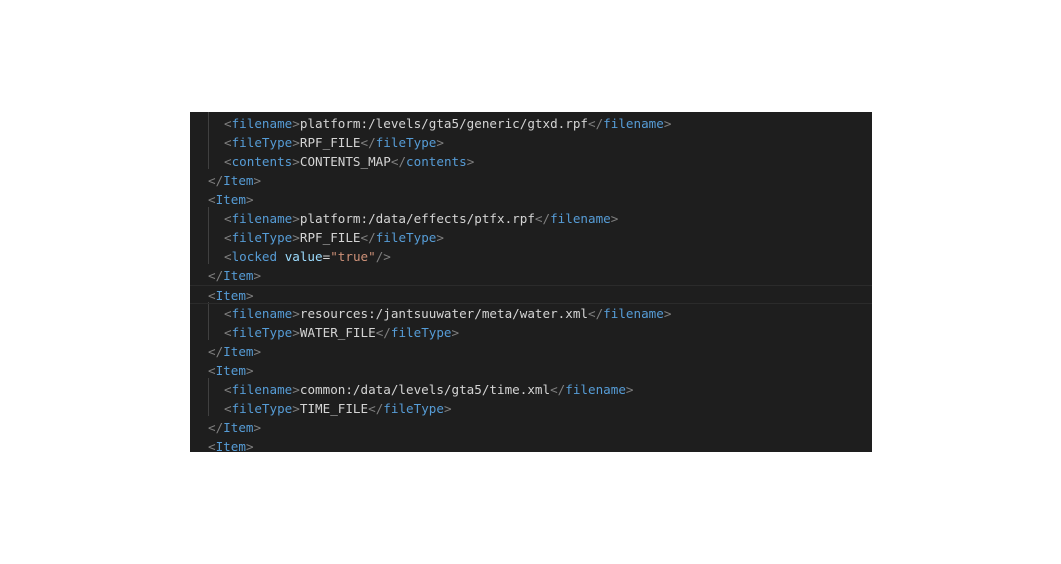 This screenshot has width=1061, height=564. What do you see at coordinates (353, 256) in the screenshot?
I see `attribute-value: "true"` at bounding box center [353, 256].